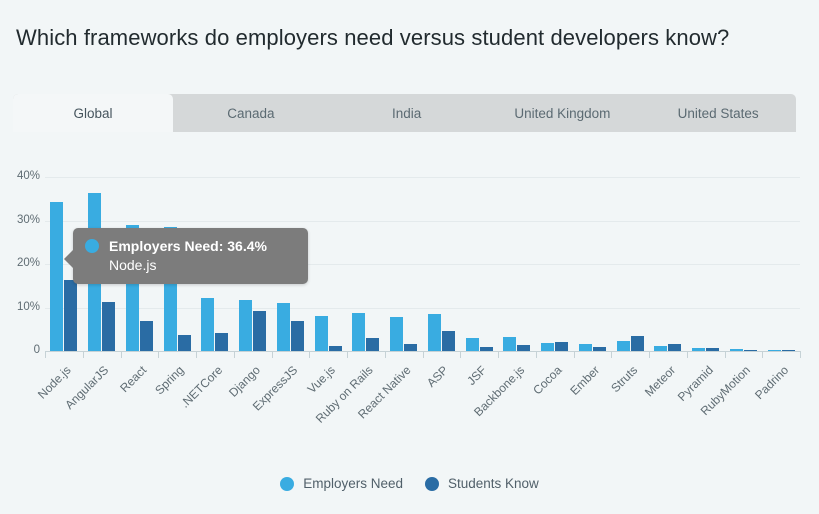  What do you see at coordinates (133, 265) in the screenshot?
I see `tooltip-category: Node.js` at bounding box center [133, 265].